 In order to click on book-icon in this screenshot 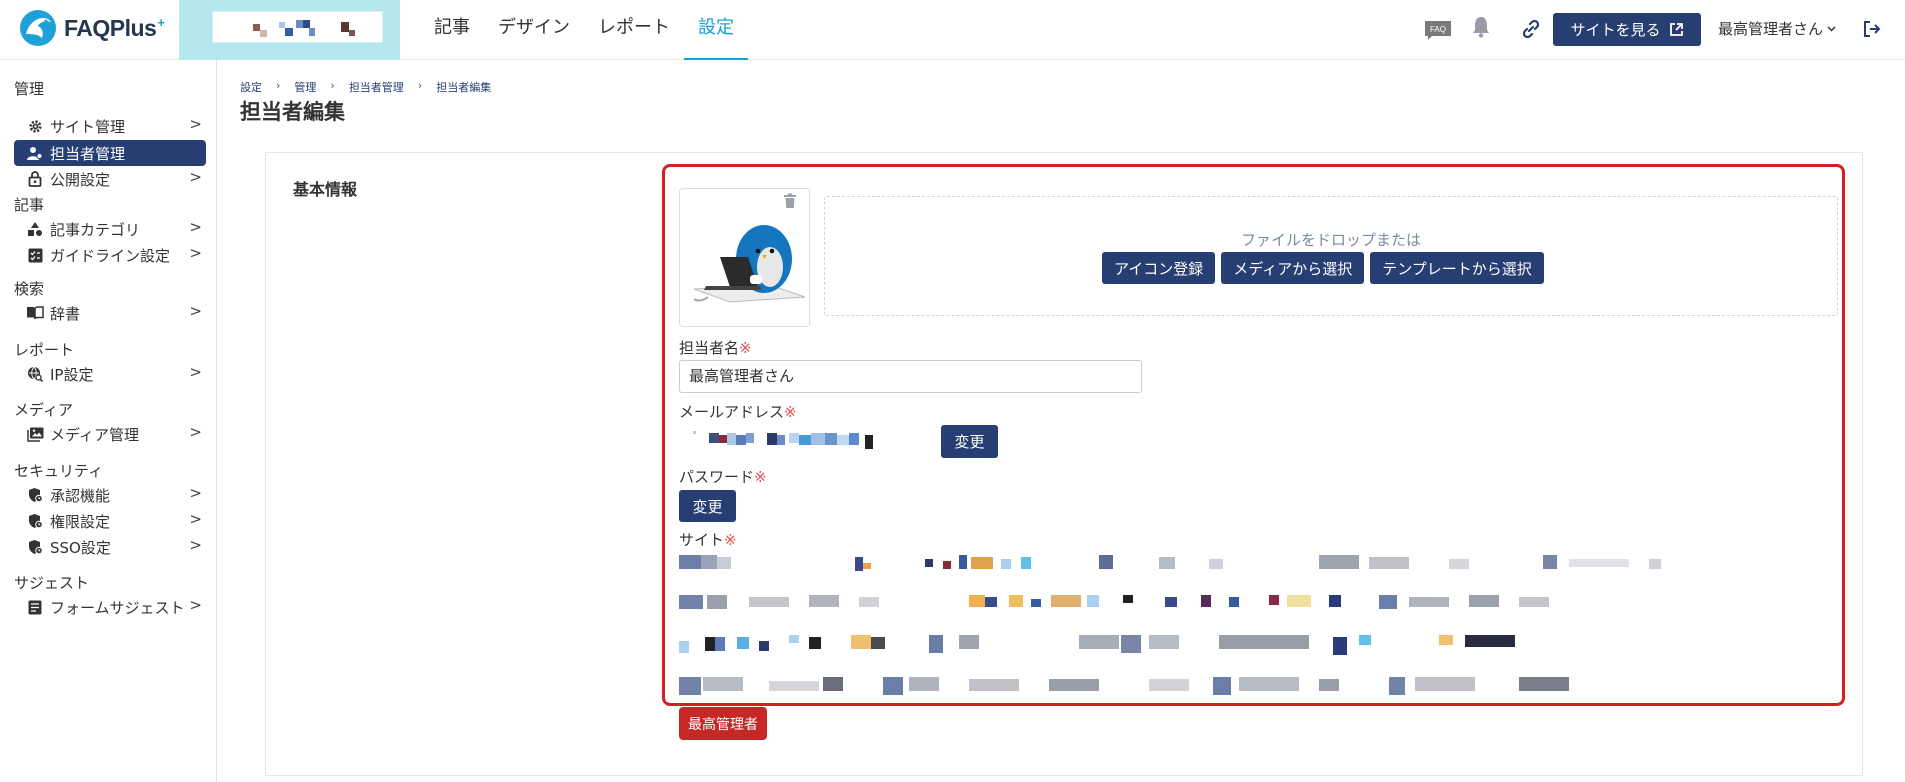, I will do `click(35, 313)`.